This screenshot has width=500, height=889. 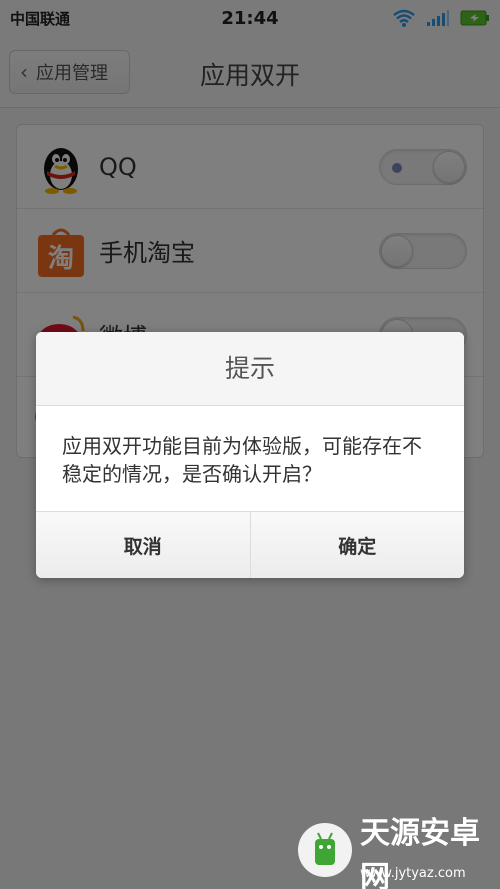 What do you see at coordinates (250, 459) in the screenshot?
I see `dialog-message: 应用双开功能目前为体验版，可能存在不稳定的情况，是否确认开启？` at bounding box center [250, 459].